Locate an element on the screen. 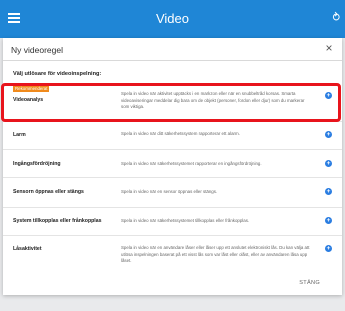  app-bar: Video ⥁ is located at coordinates (172, 19).